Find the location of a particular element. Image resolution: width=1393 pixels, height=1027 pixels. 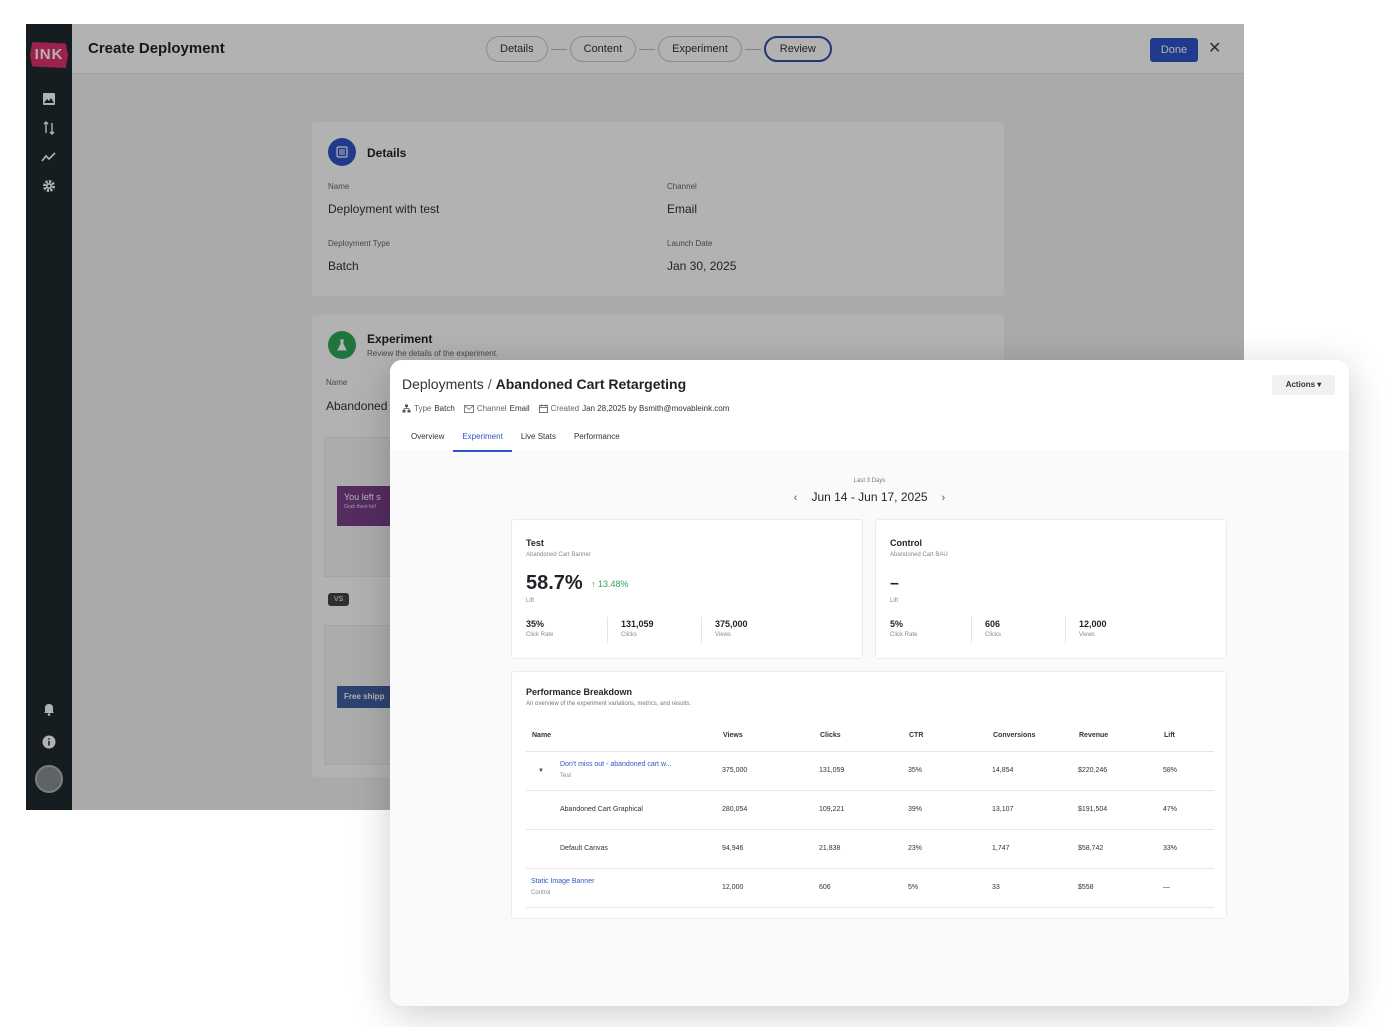

row-lift: 33% is located at coordinates (1170, 848).